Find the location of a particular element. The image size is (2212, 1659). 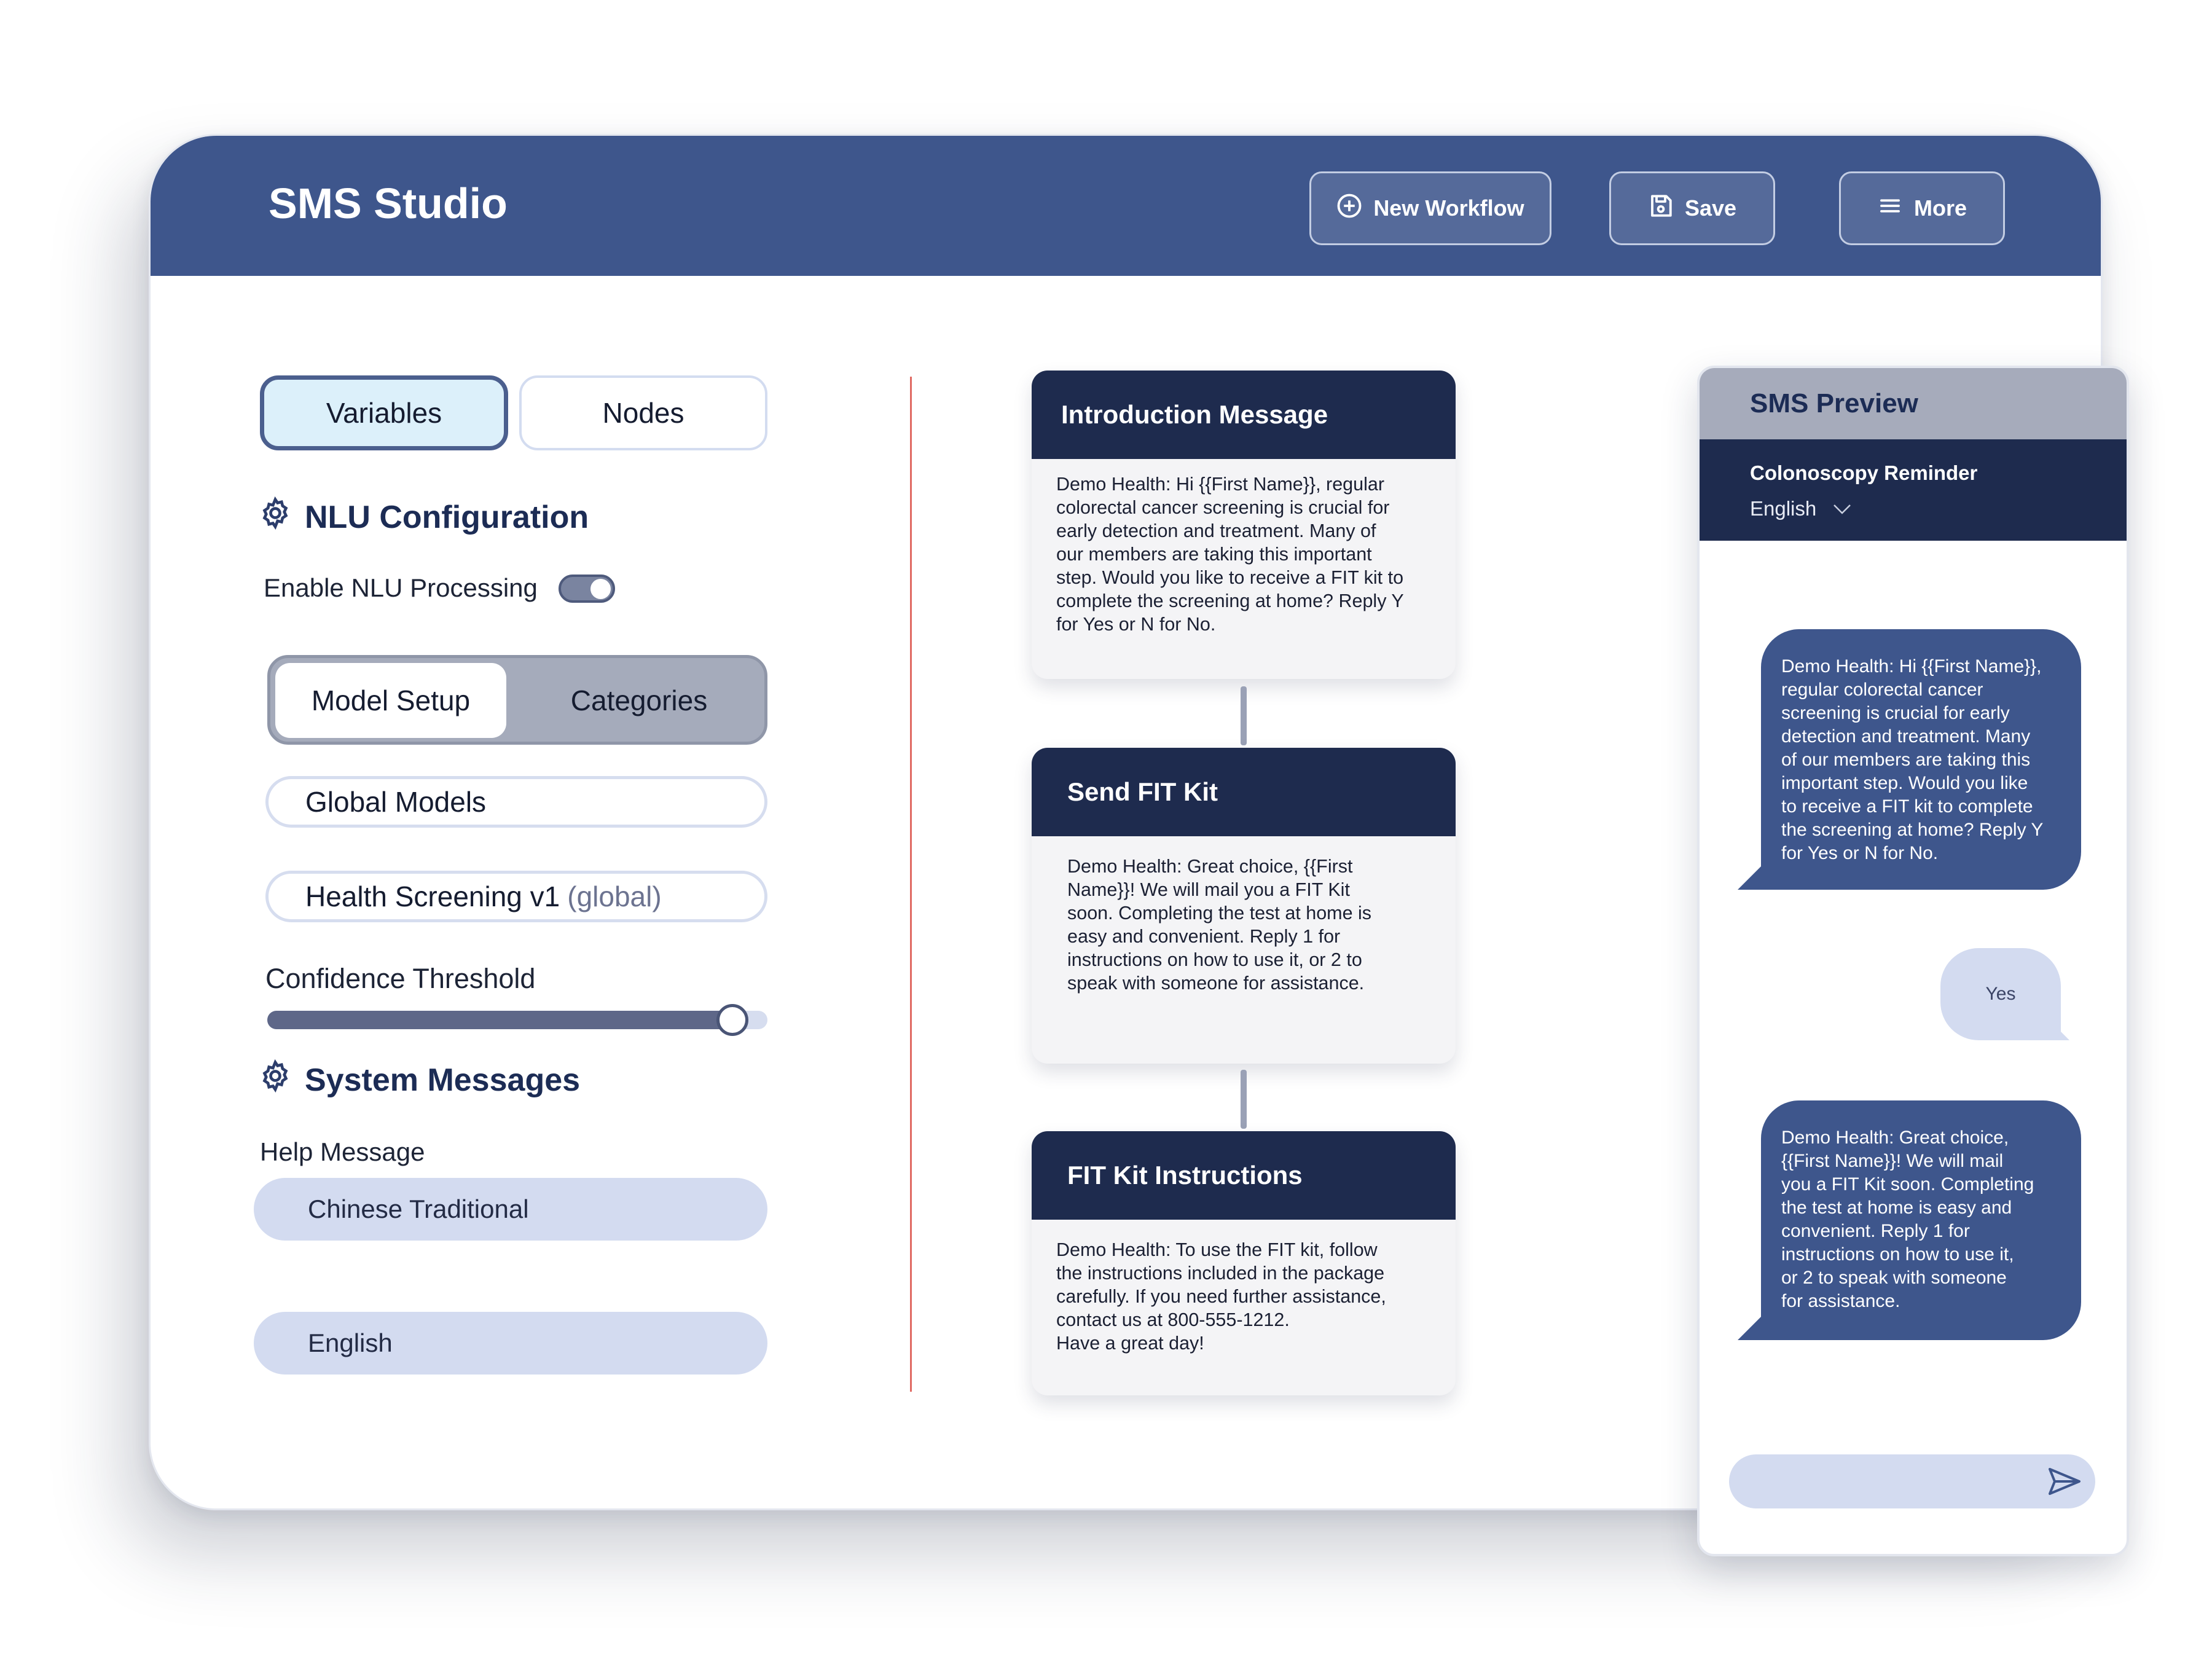

node-title: FIT Kit Instructions is located at coordinates (1244, 1175).